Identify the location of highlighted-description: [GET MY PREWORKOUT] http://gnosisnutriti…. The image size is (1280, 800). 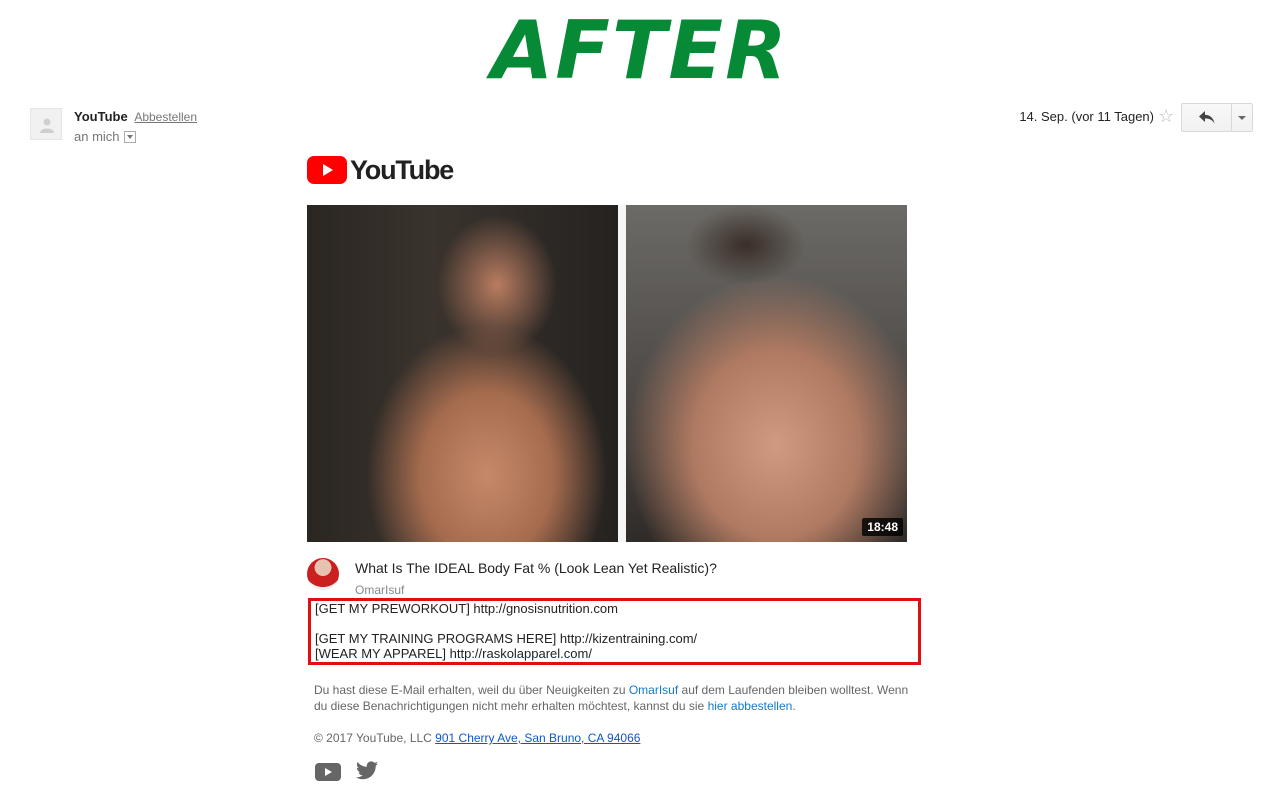
(614, 631).